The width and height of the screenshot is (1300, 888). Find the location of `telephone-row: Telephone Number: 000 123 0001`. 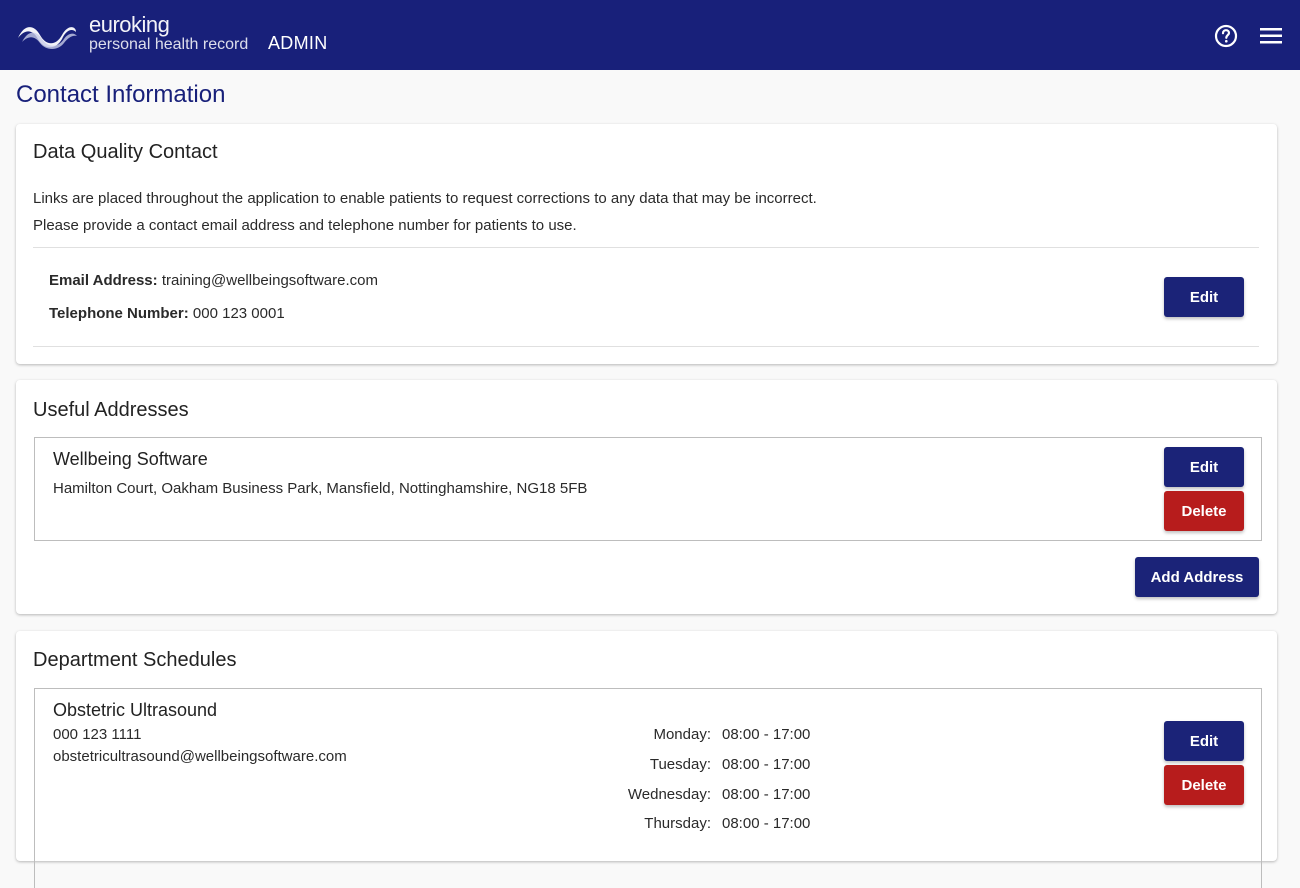

telephone-row: Telephone Number: 000 123 0001 is located at coordinates (167, 313).